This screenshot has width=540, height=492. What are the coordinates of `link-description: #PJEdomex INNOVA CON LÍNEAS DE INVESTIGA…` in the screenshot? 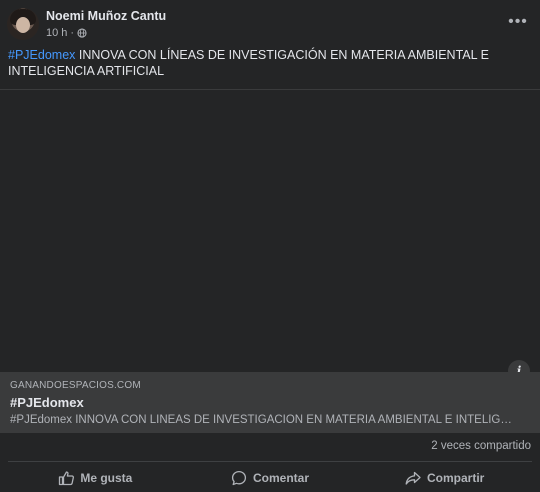 It's located at (262, 420).